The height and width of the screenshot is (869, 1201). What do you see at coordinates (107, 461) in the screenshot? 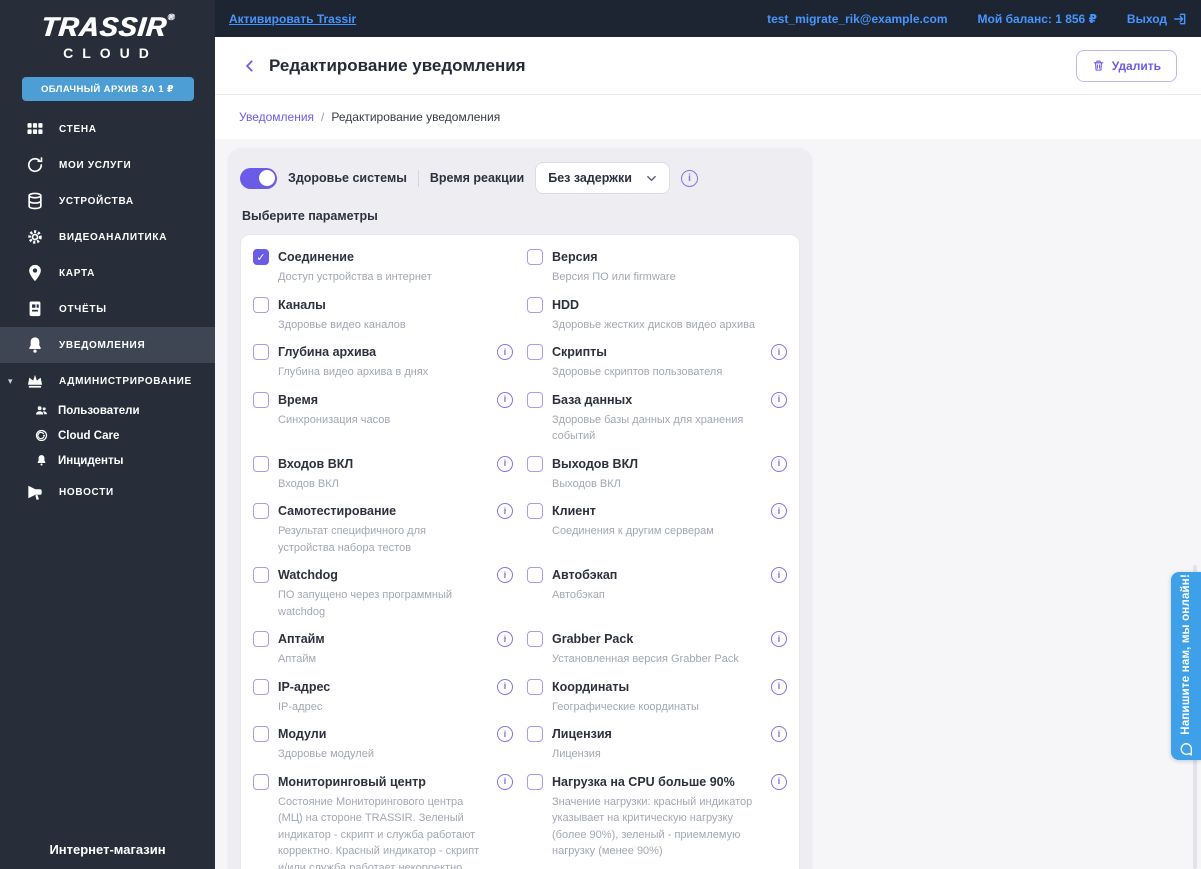
I see `sidebar-subitem-incidents: Инциденты` at bounding box center [107, 461].